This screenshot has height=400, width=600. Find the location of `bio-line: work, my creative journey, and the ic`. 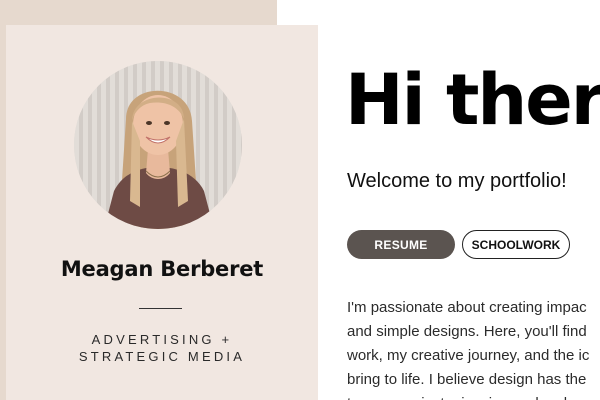

bio-line: work, my creative journey, and the ic is located at coordinates (468, 355).